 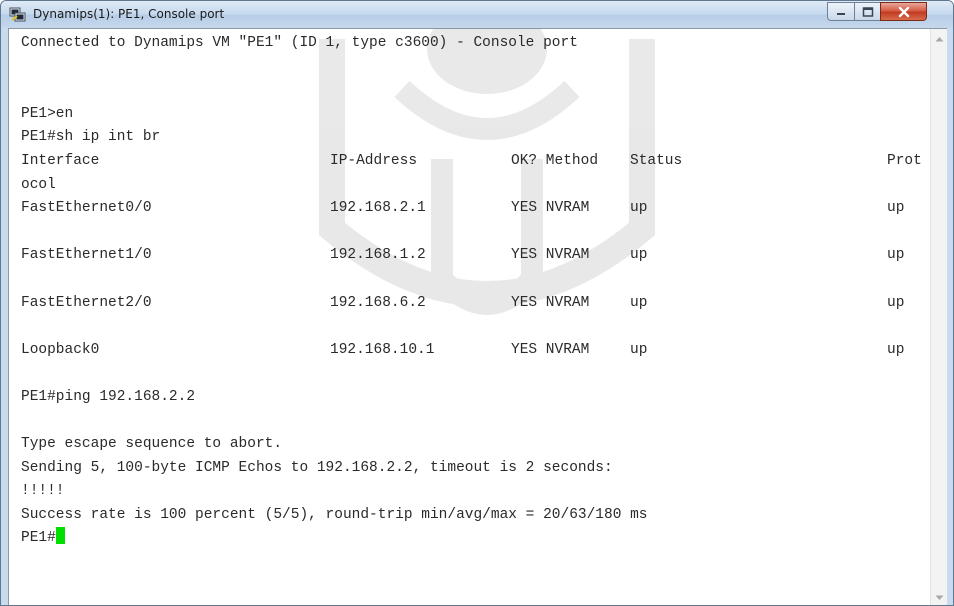 I want to click on command-line: PE1#ping 192.168.2.2, so click(x=108, y=396).